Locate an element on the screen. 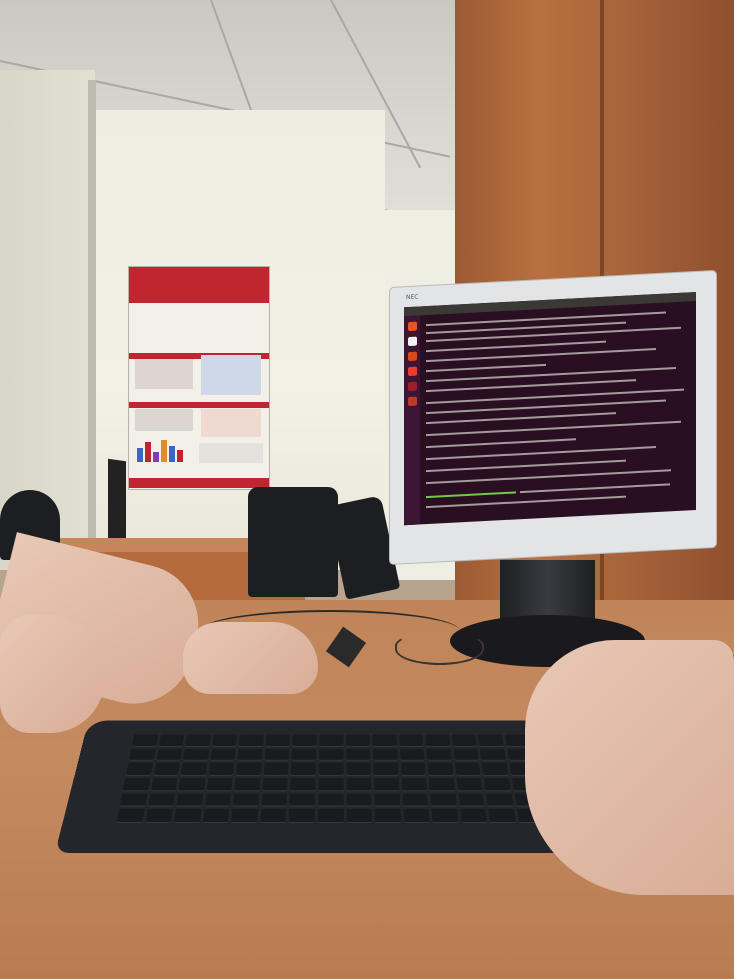  browser-icon is located at coordinates (412, 356).